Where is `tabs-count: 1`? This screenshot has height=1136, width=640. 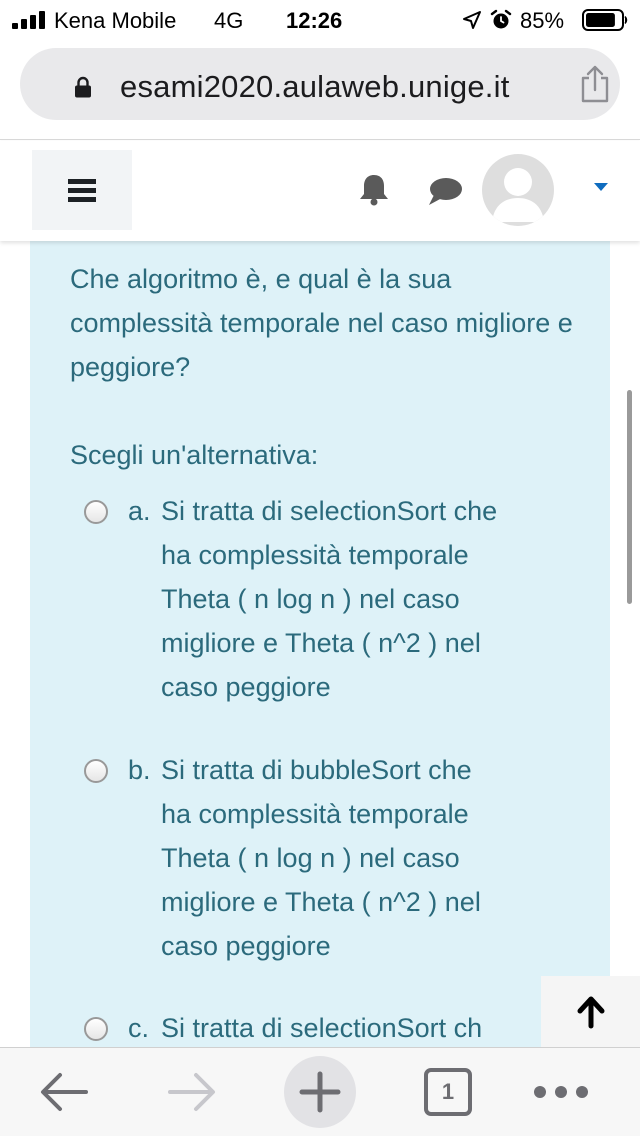
tabs-count: 1 is located at coordinates (448, 1091).